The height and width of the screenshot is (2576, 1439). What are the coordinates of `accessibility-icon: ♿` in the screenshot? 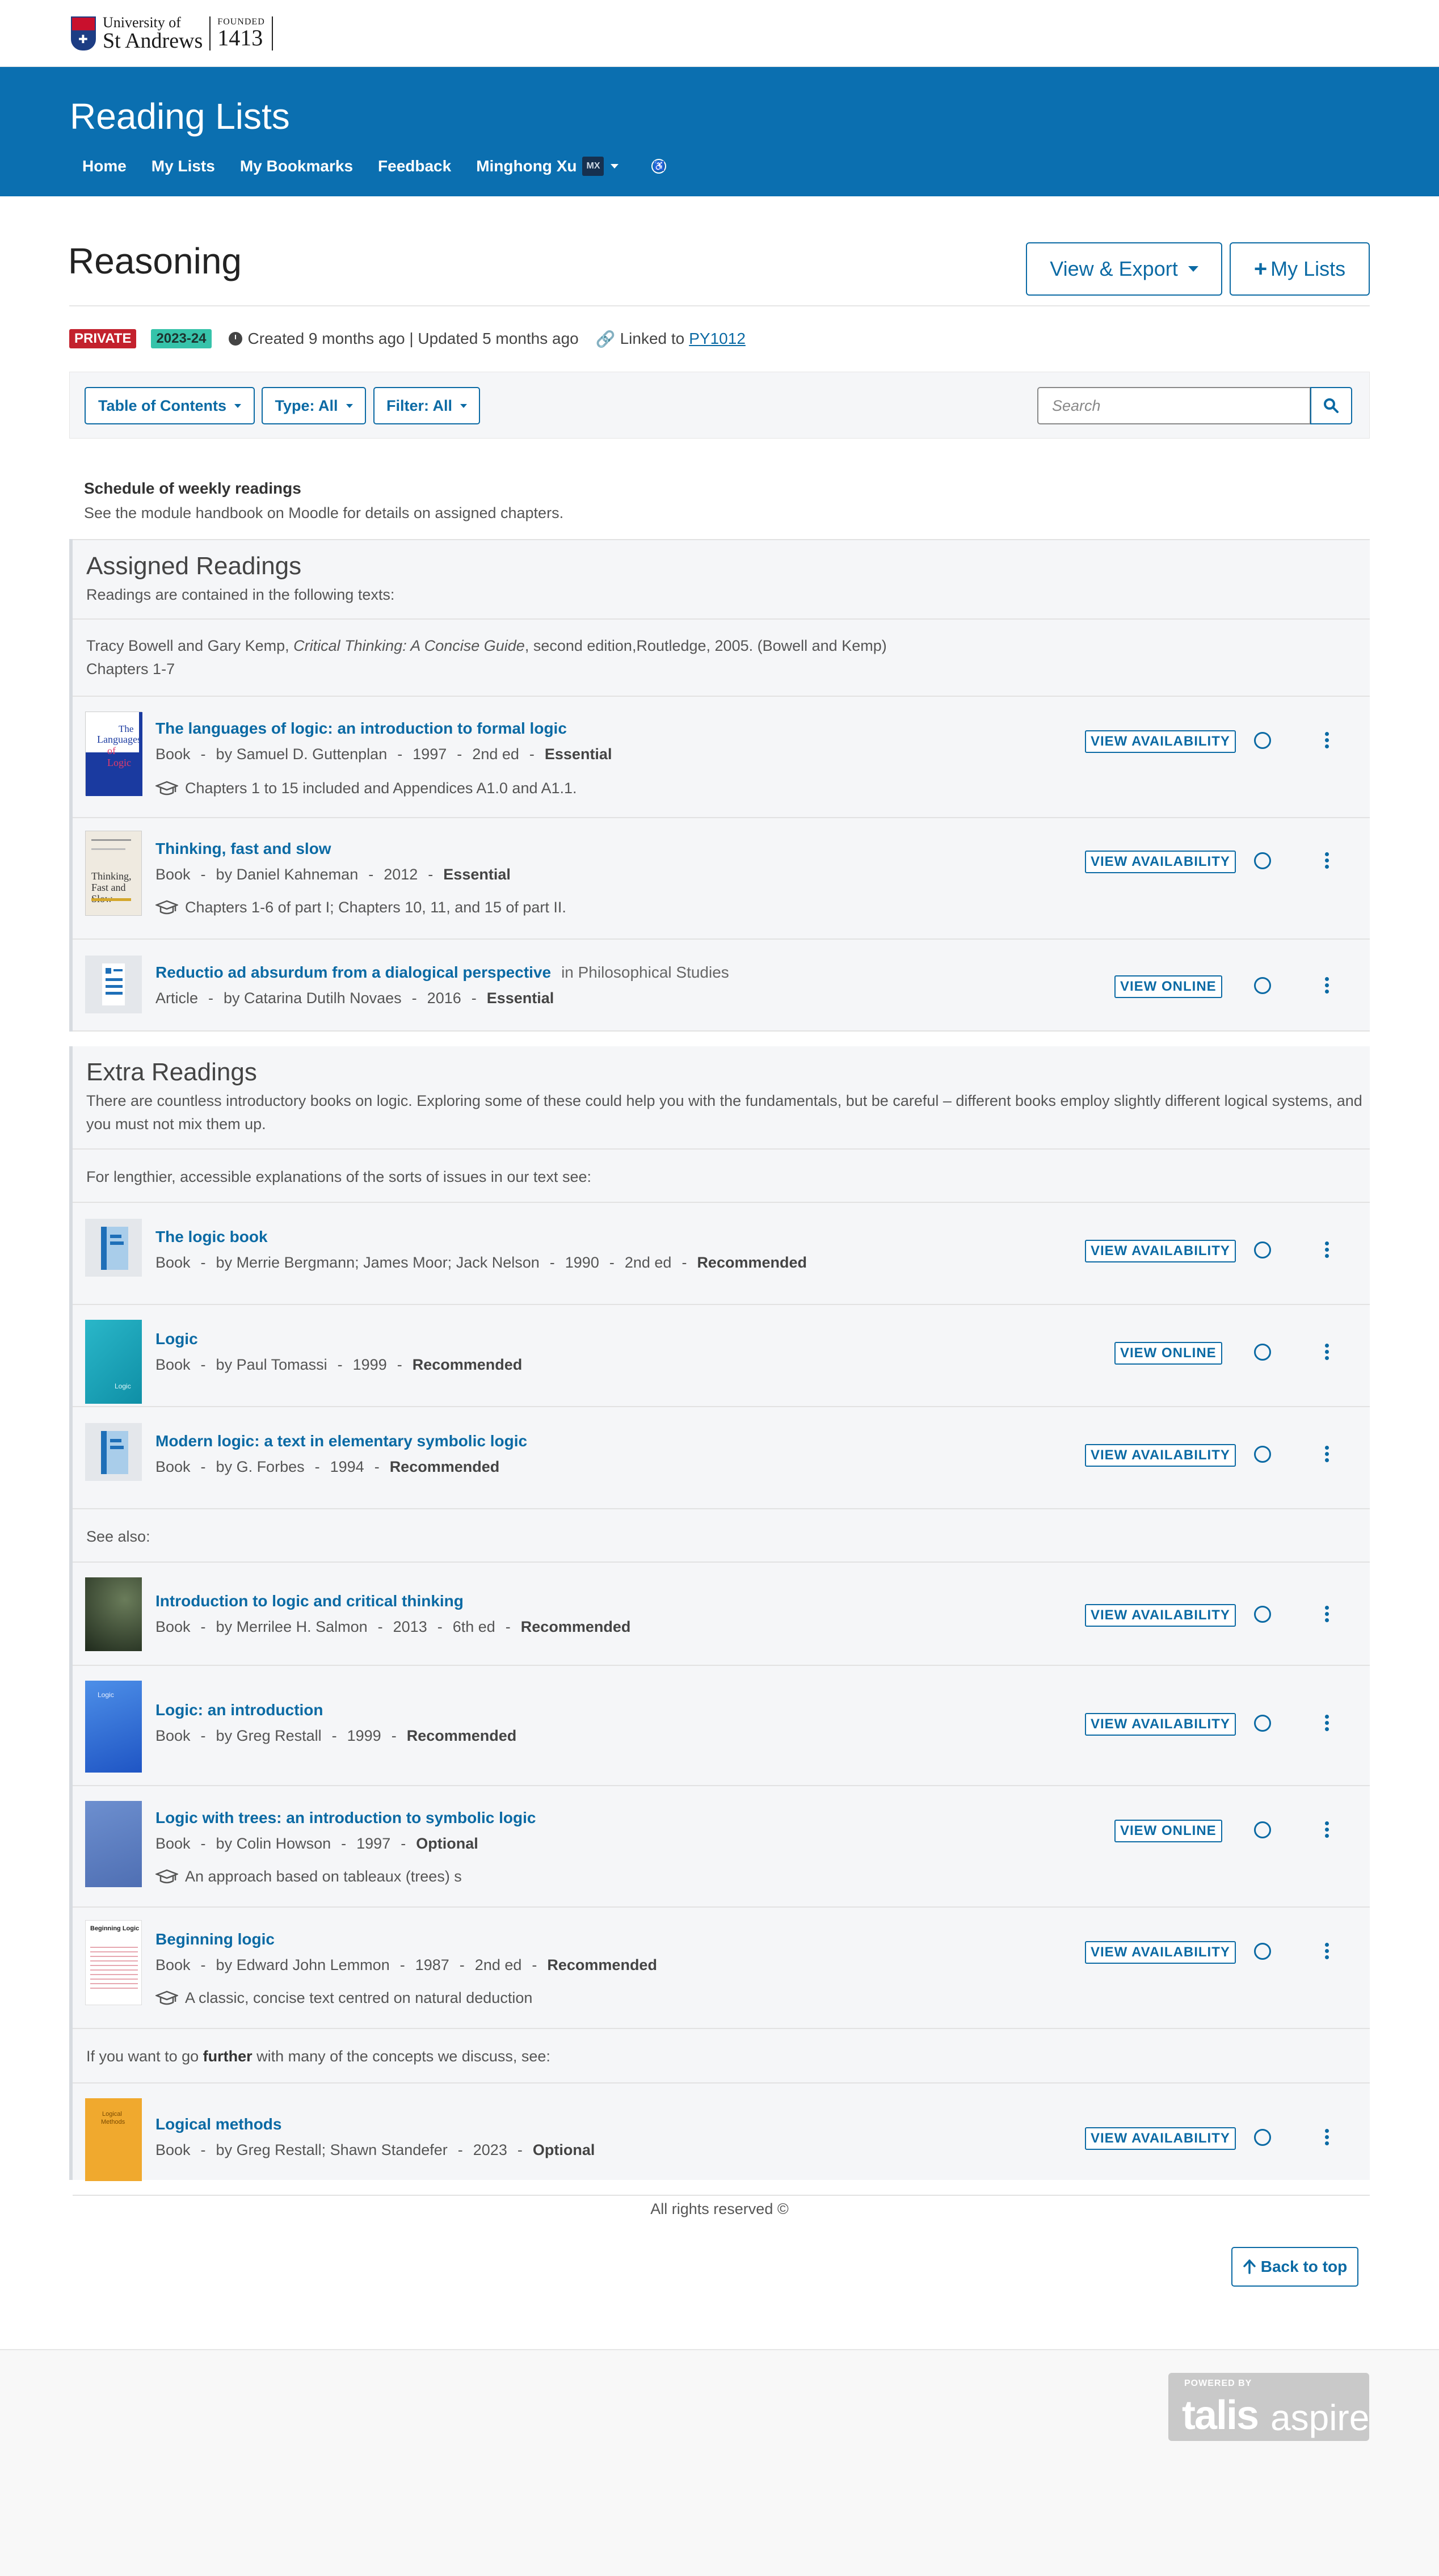 It's located at (659, 166).